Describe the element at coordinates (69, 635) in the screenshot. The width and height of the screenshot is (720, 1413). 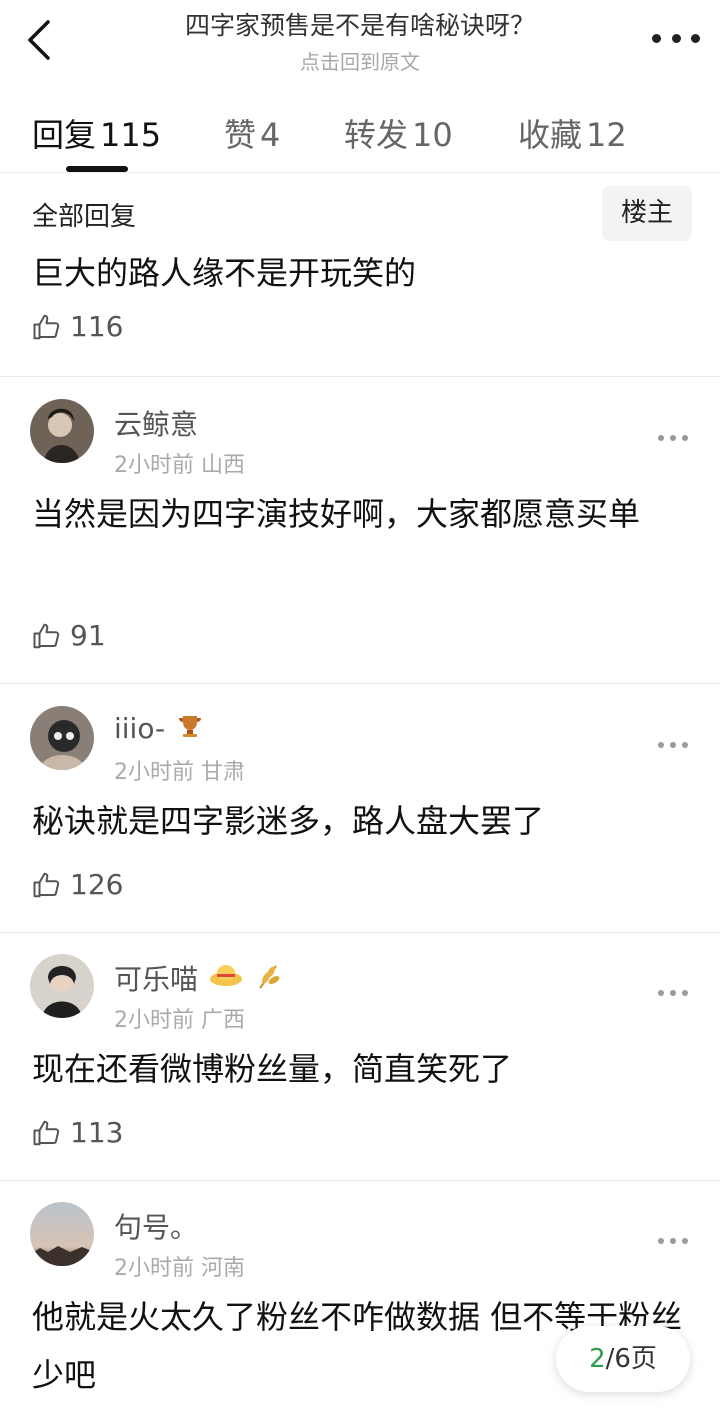
I see `like-button: 91` at that location.